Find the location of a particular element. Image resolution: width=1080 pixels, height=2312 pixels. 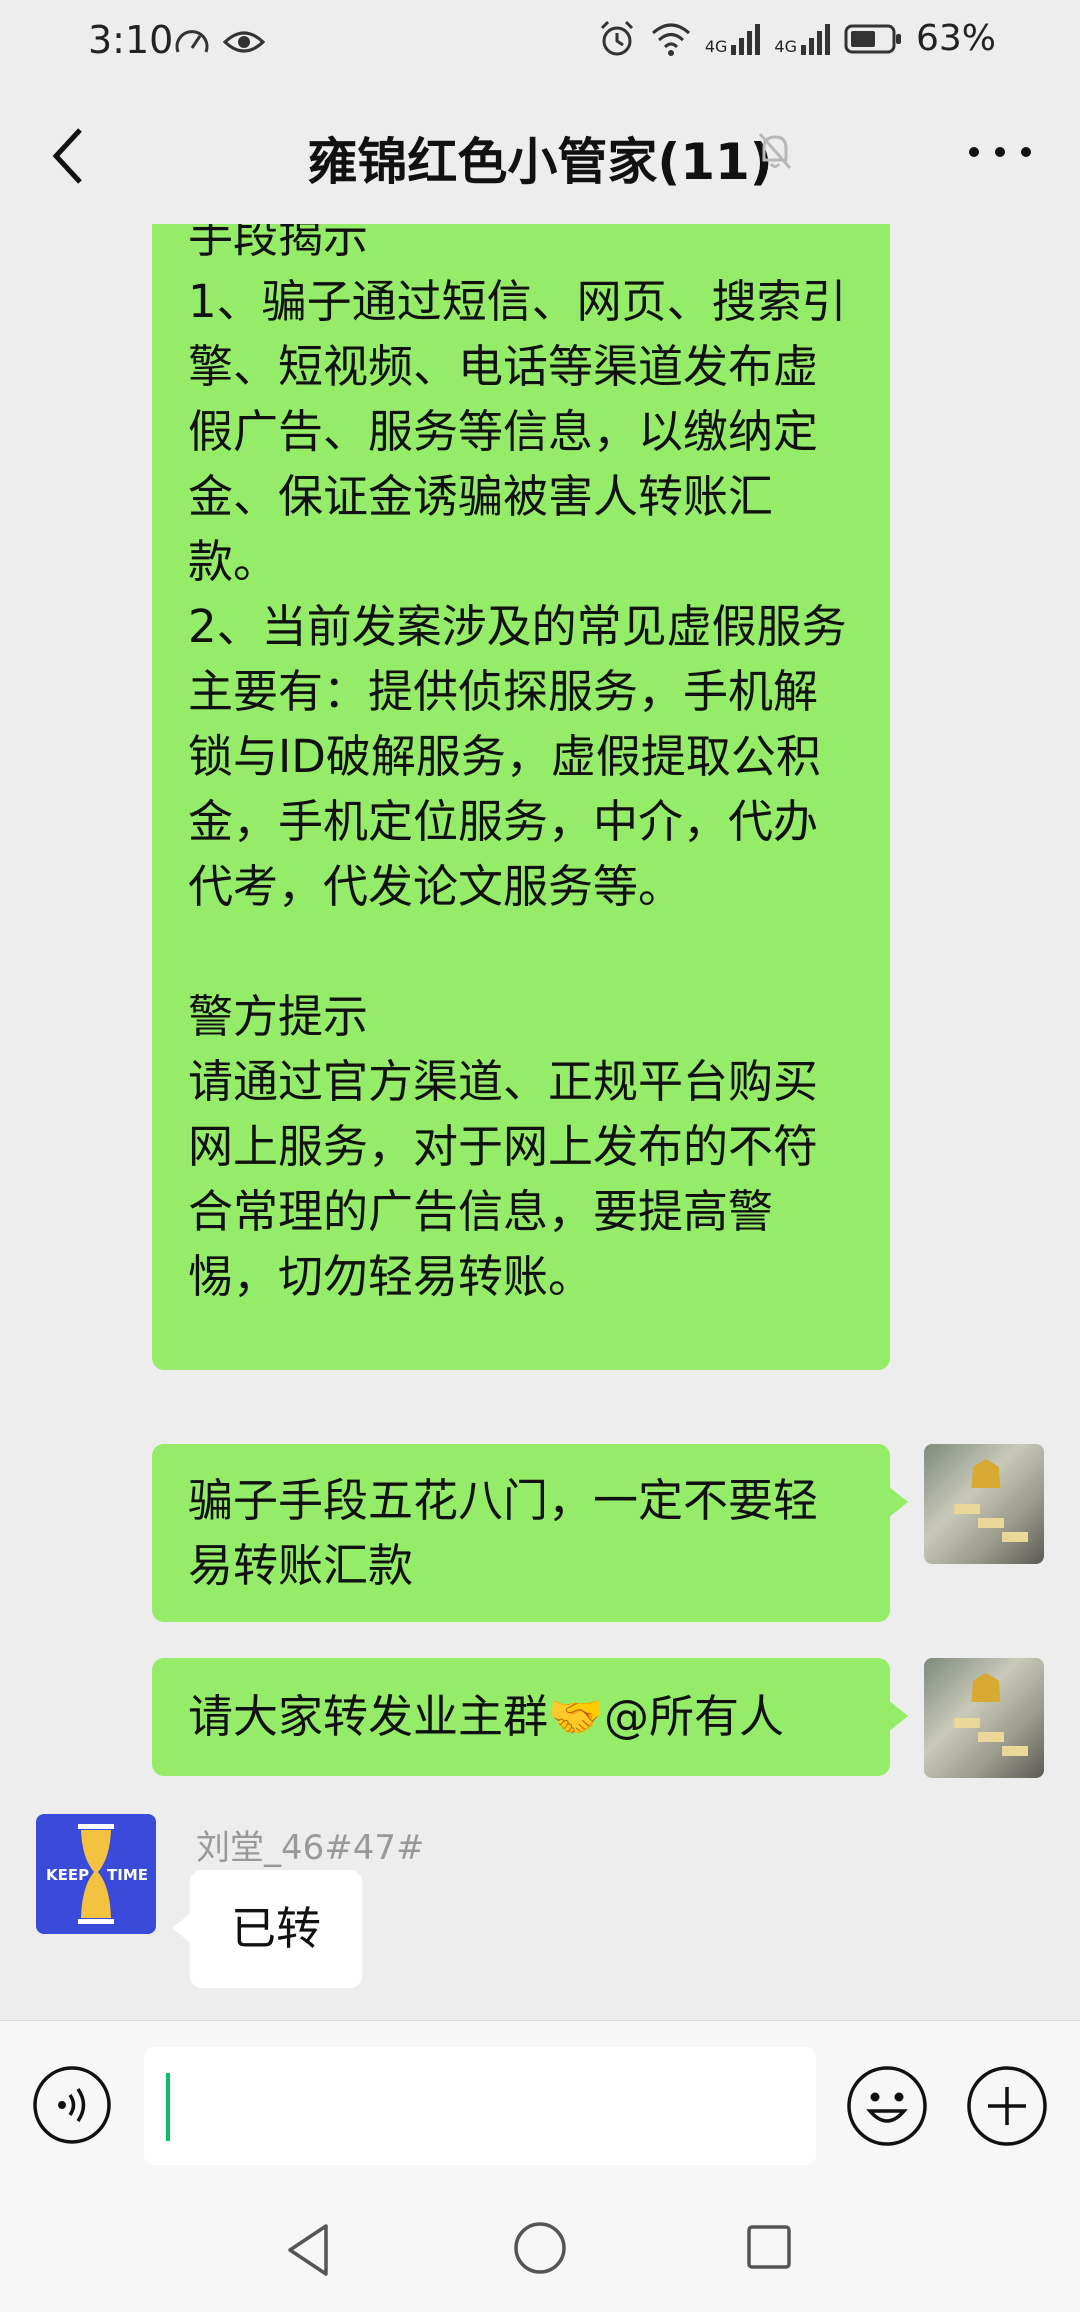

status-right-icons: 4G 4G 63% is located at coordinates (796, 38).